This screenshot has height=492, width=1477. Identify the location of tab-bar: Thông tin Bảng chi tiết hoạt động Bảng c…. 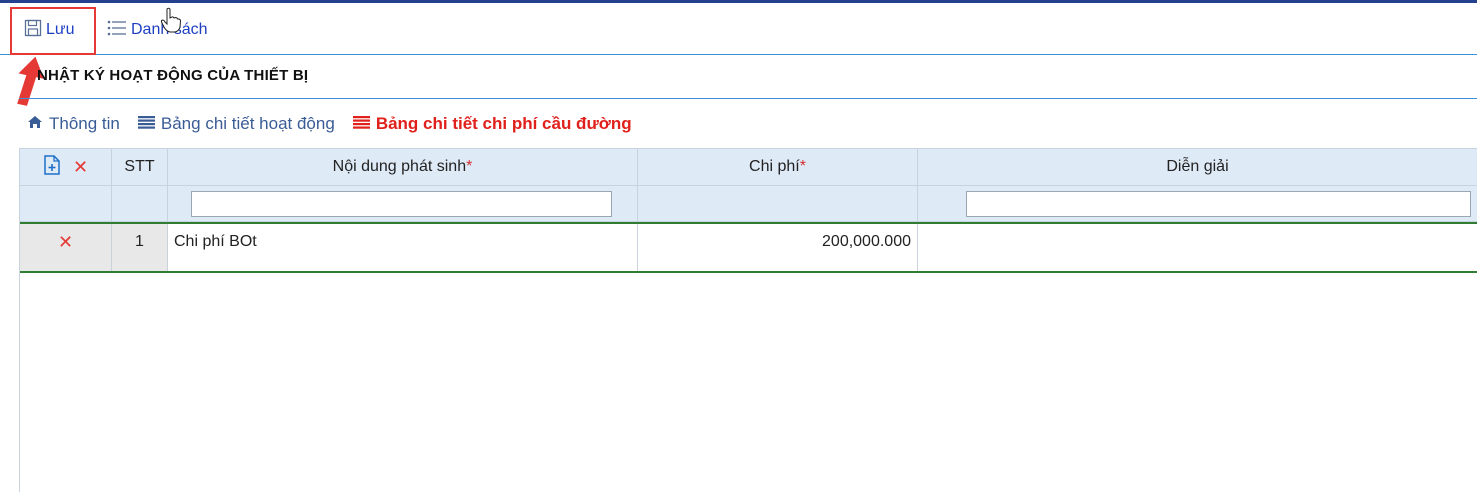
(329, 124).